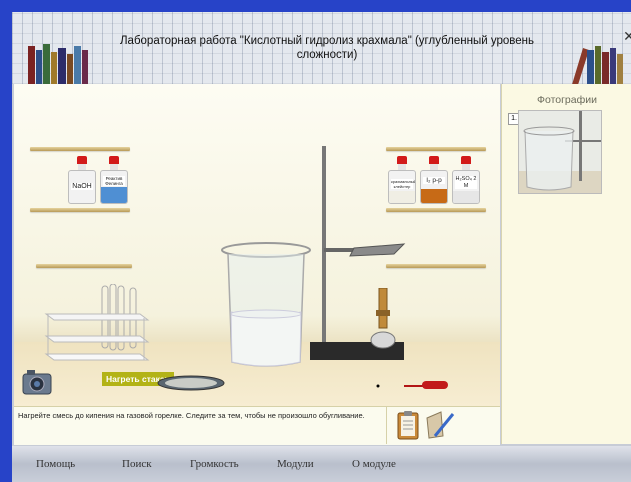 The height and width of the screenshot is (482, 631). What do you see at coordinates (624, 36) in the screenshot?
I see `close-icon: ✕` at bounding box center [624, 36].